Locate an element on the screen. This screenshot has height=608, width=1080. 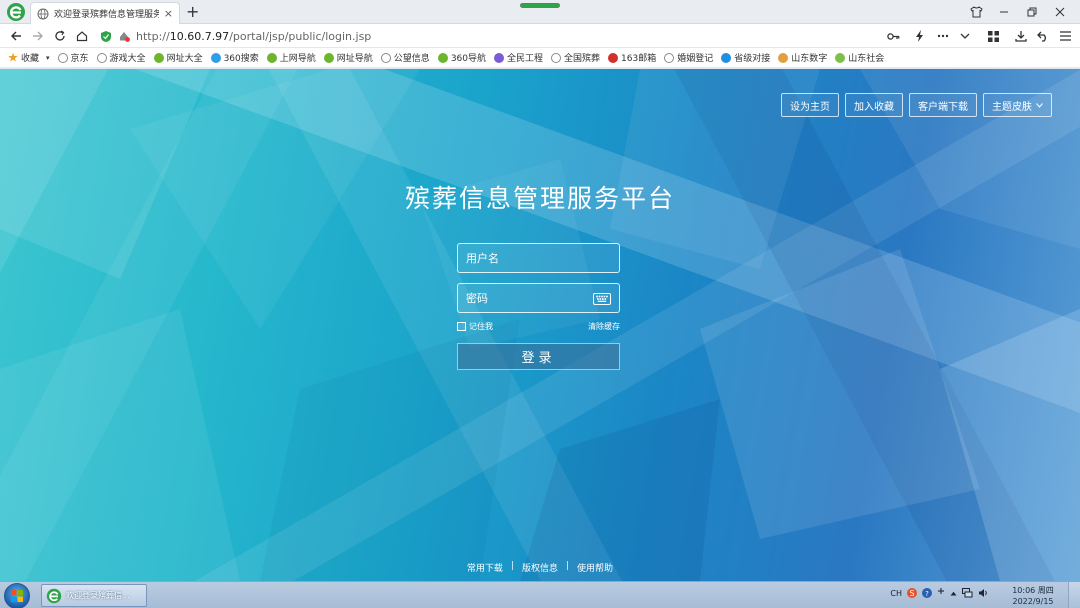
virtual-keyboard-icon is located at coordinates (602, 299).